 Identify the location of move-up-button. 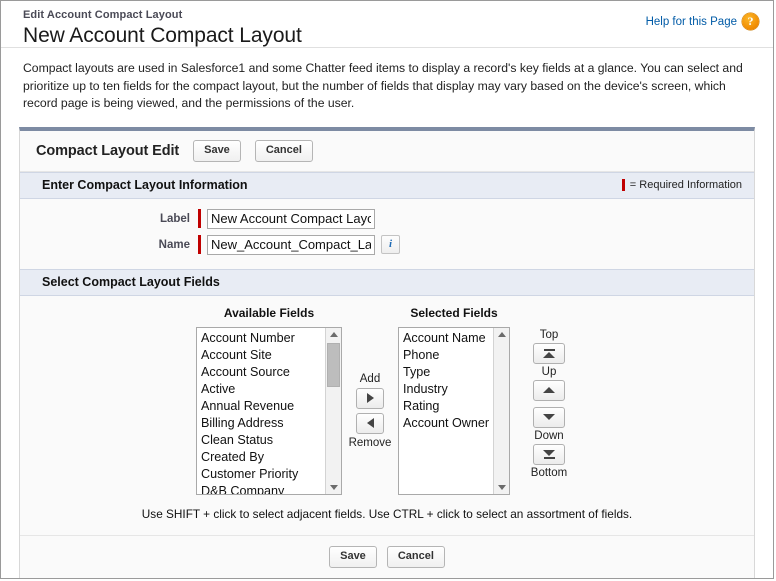
(549, 390).